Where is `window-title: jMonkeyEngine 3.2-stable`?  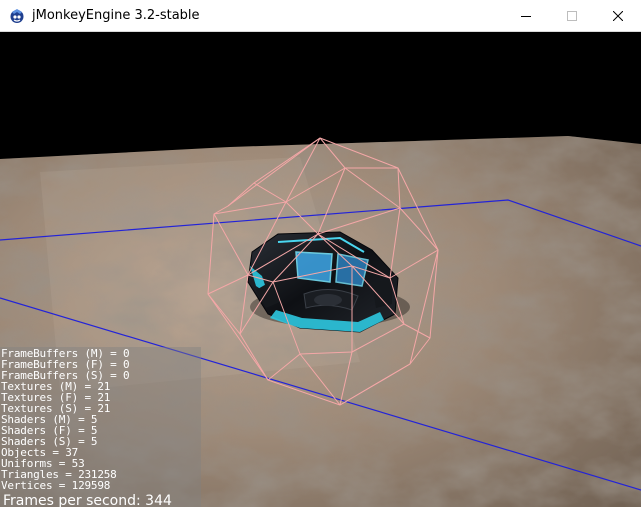
window-title: jMonkeyEngine 3.2-stable is located at coordinates (116, 15).